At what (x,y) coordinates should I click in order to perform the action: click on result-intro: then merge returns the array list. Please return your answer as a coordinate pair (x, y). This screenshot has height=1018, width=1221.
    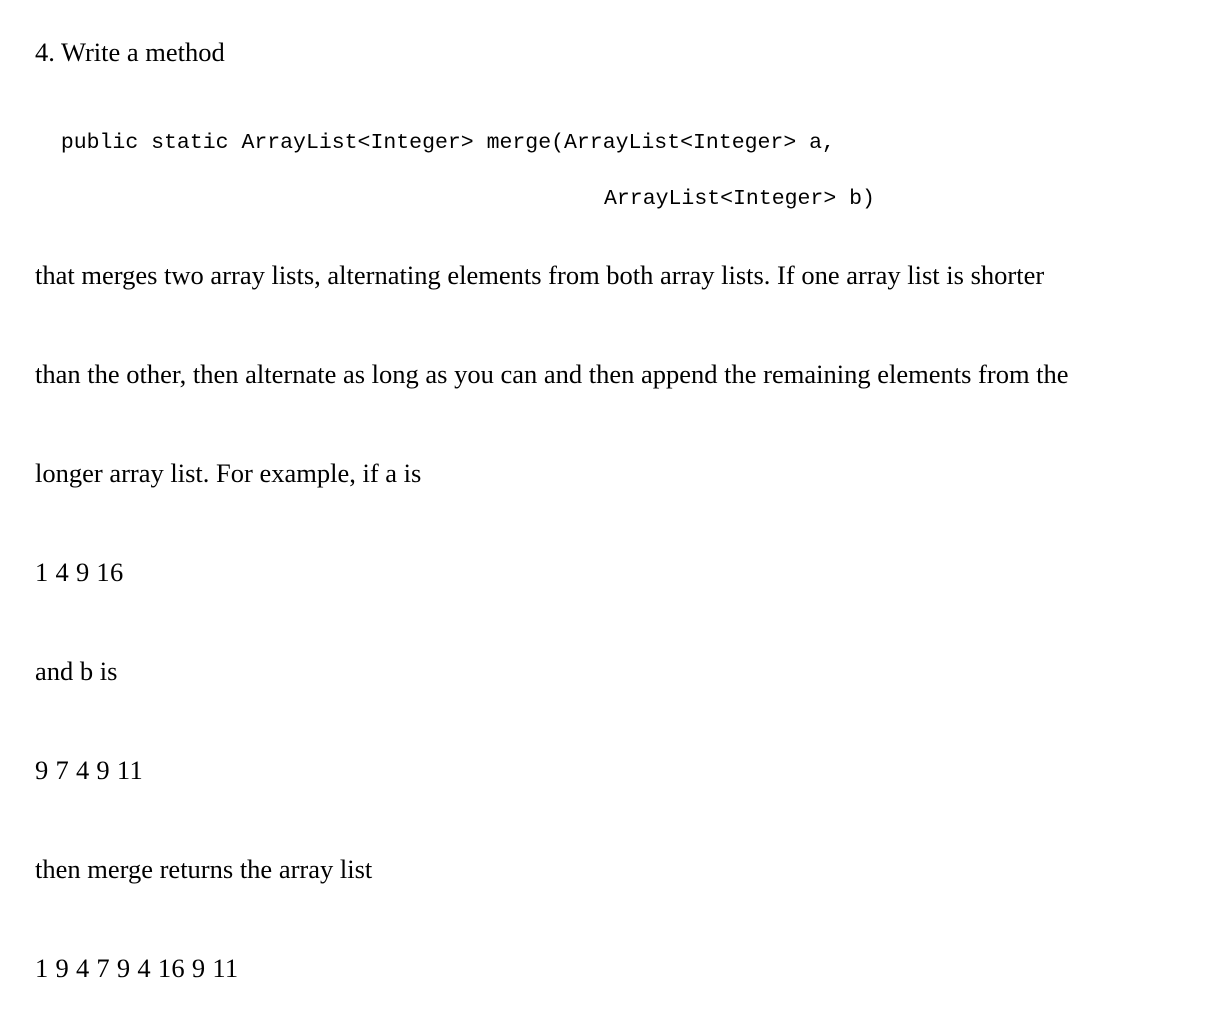
    Looking at the image, I should click on (204, 869).